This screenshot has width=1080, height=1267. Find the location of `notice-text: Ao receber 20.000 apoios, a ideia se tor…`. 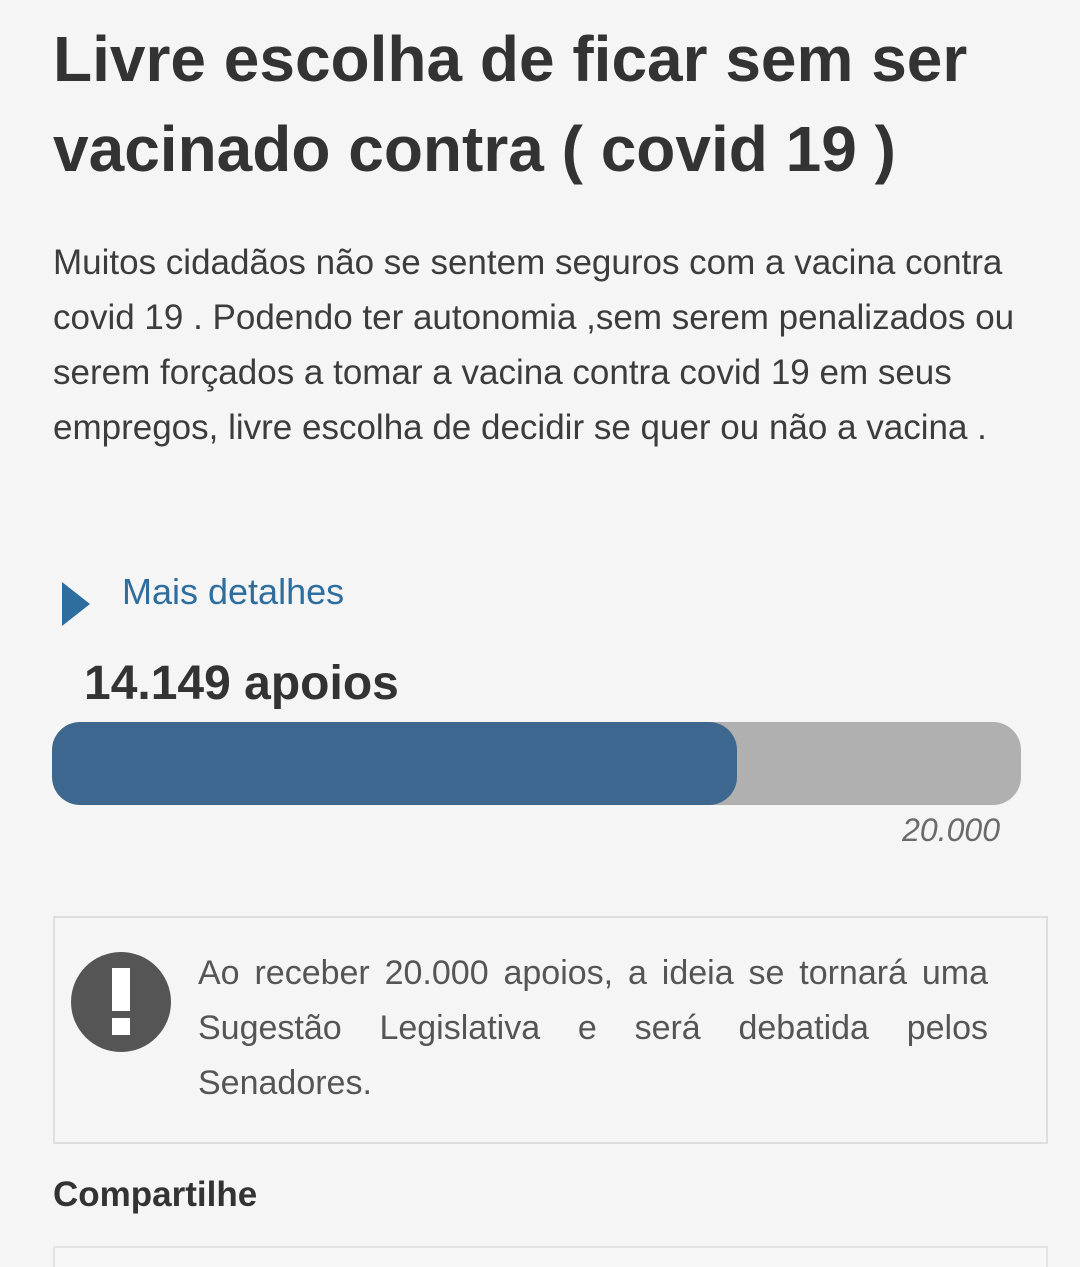

notice-text: Ao receber 20.000 apoios, a ideia se tor… is located at coordinates (593, 1028).